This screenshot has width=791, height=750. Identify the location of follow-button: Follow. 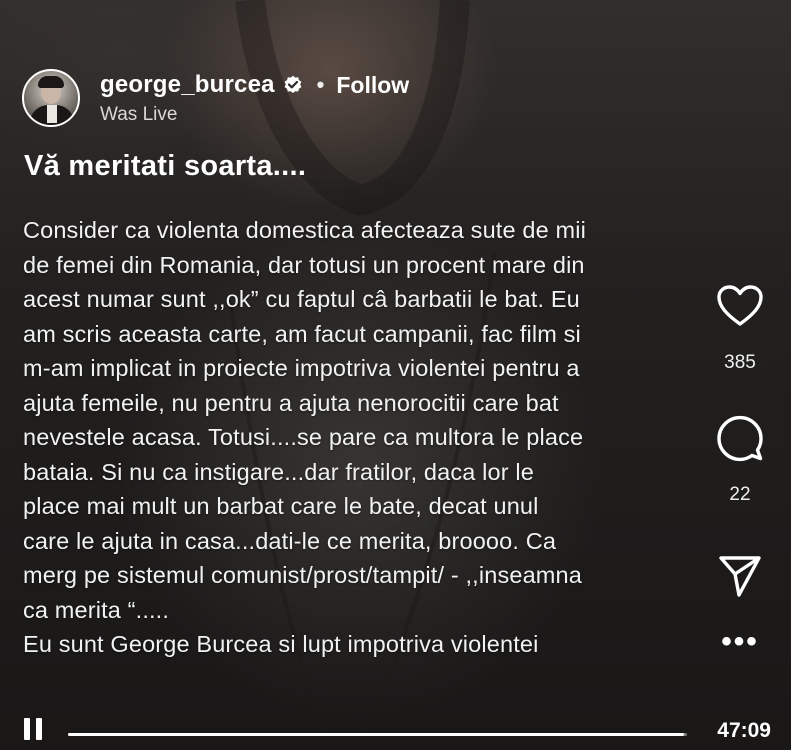
(372, 85).